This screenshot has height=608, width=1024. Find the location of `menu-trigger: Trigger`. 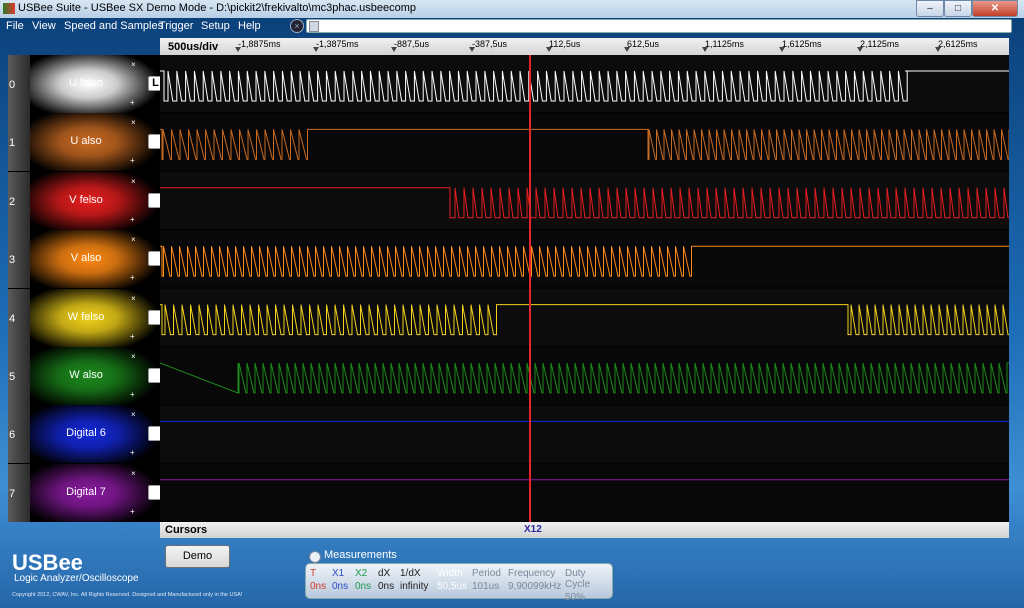

menu-trigger: Trigger is located at coordinates (176, 26).